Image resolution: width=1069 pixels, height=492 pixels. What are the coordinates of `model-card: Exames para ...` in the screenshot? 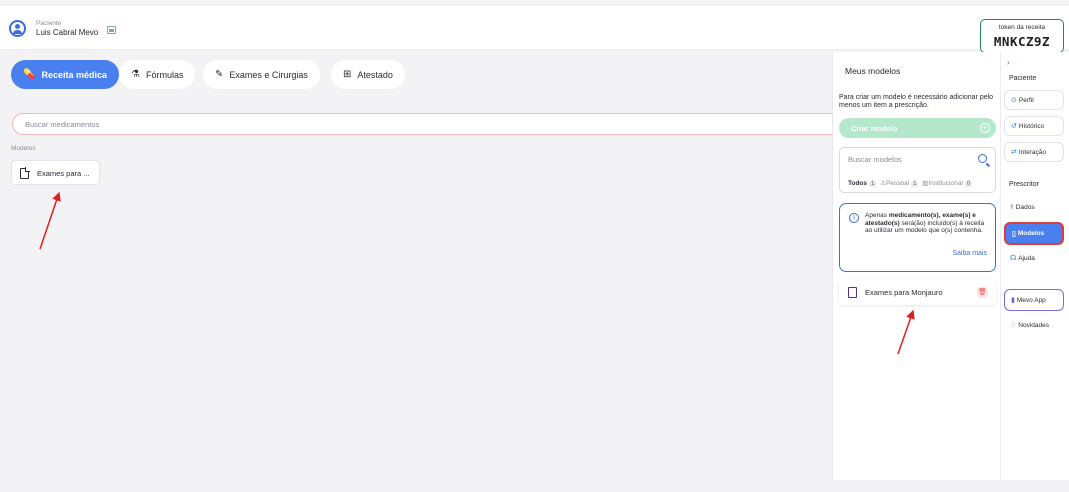 It's located at (55, 172).